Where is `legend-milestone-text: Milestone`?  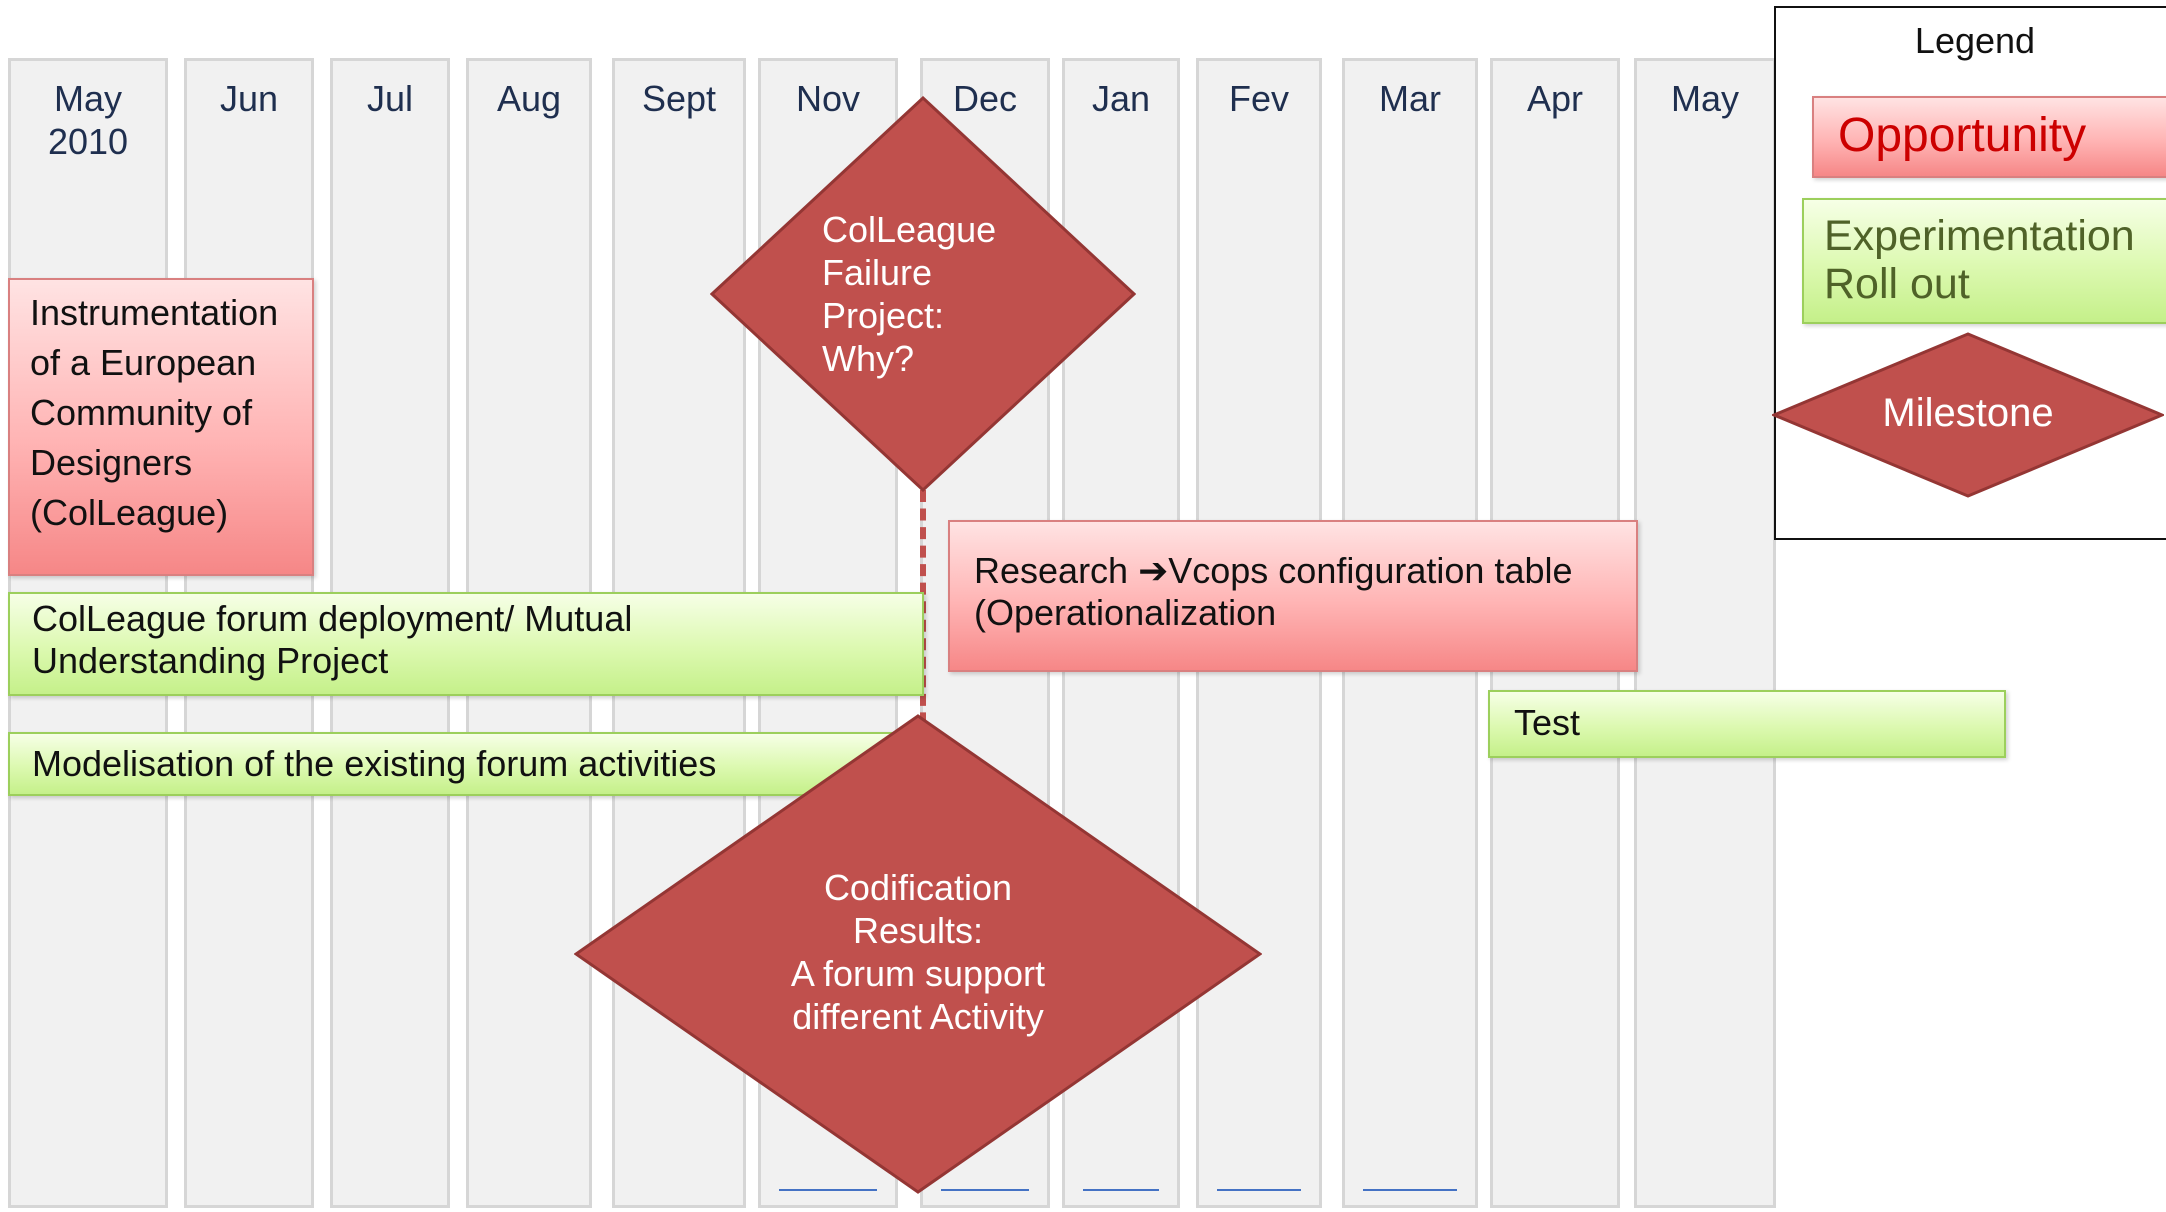 legend-milestone-text: Milestone is located at coordinates (1968, 413).